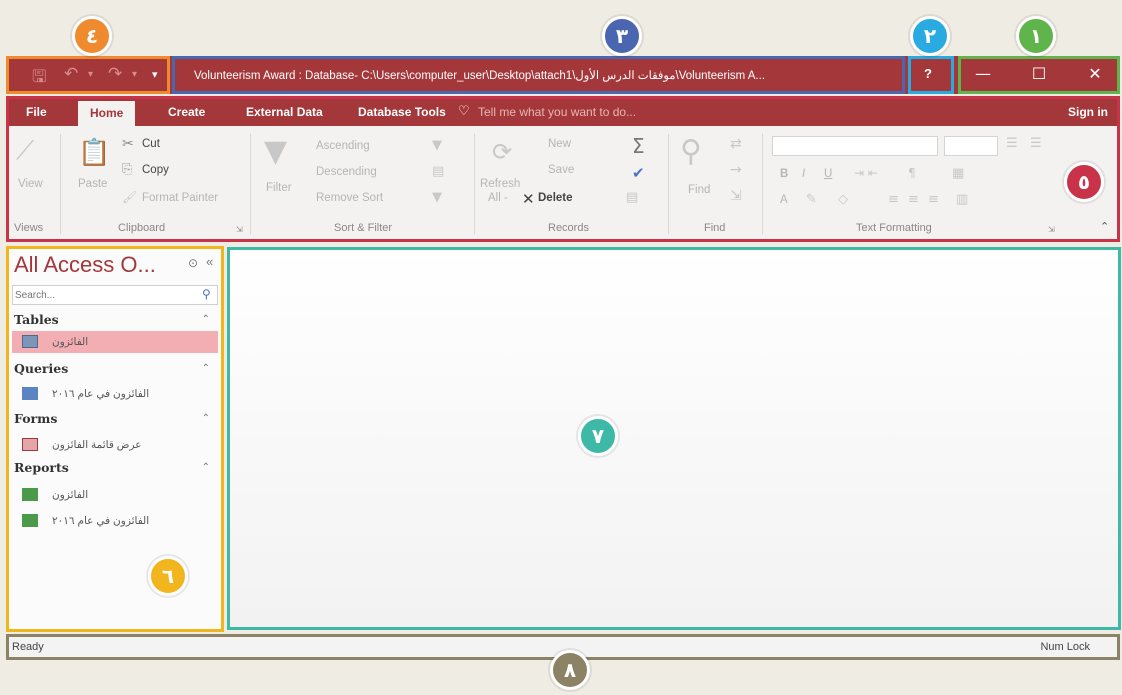 The image size is (1122, 695). What do you see at coordinates (168, 576) in the screenshot?
I see `annotation-number-6: ٦` at bounding box center [168, 576].